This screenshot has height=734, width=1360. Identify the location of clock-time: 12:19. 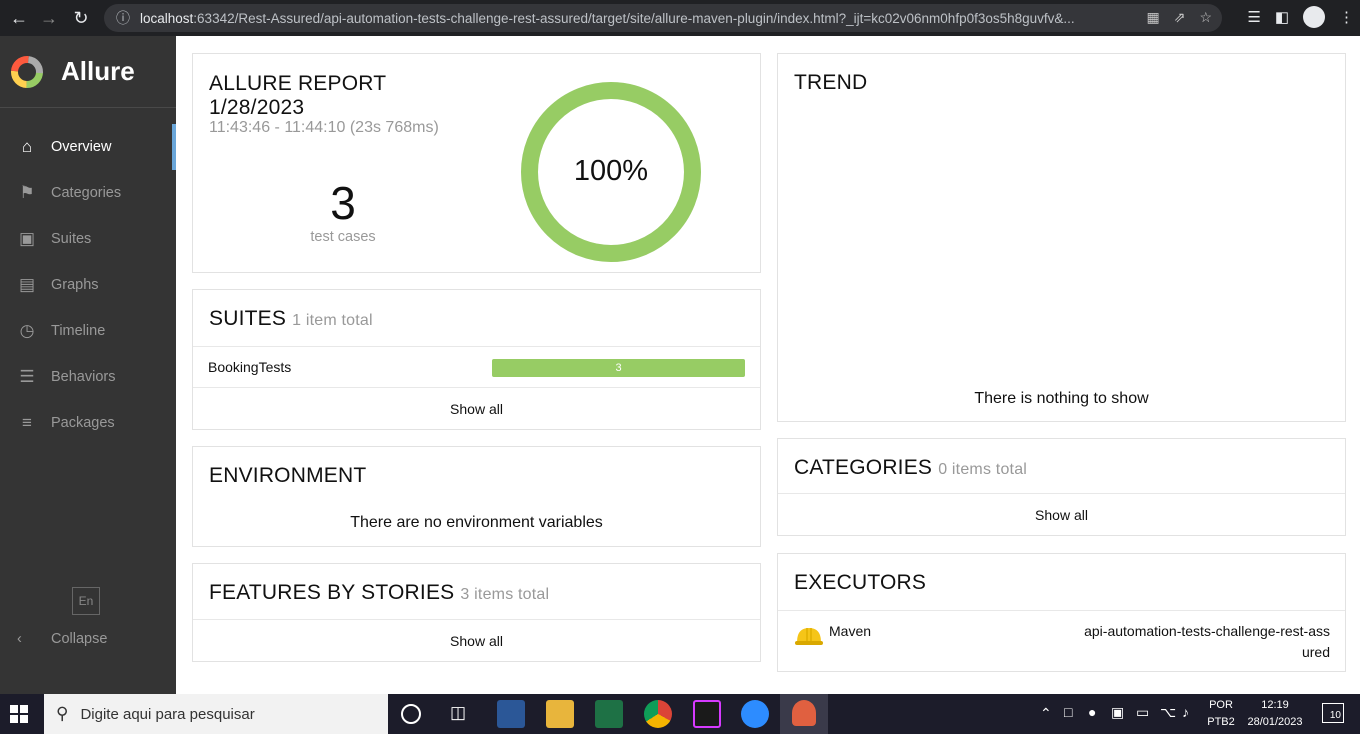
(1275, 705).